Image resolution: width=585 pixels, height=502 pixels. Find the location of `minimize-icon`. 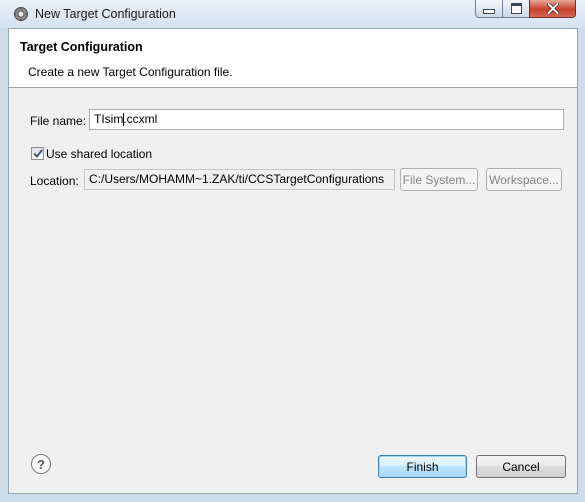

minimize-icon is located at coordinates (489, 11).